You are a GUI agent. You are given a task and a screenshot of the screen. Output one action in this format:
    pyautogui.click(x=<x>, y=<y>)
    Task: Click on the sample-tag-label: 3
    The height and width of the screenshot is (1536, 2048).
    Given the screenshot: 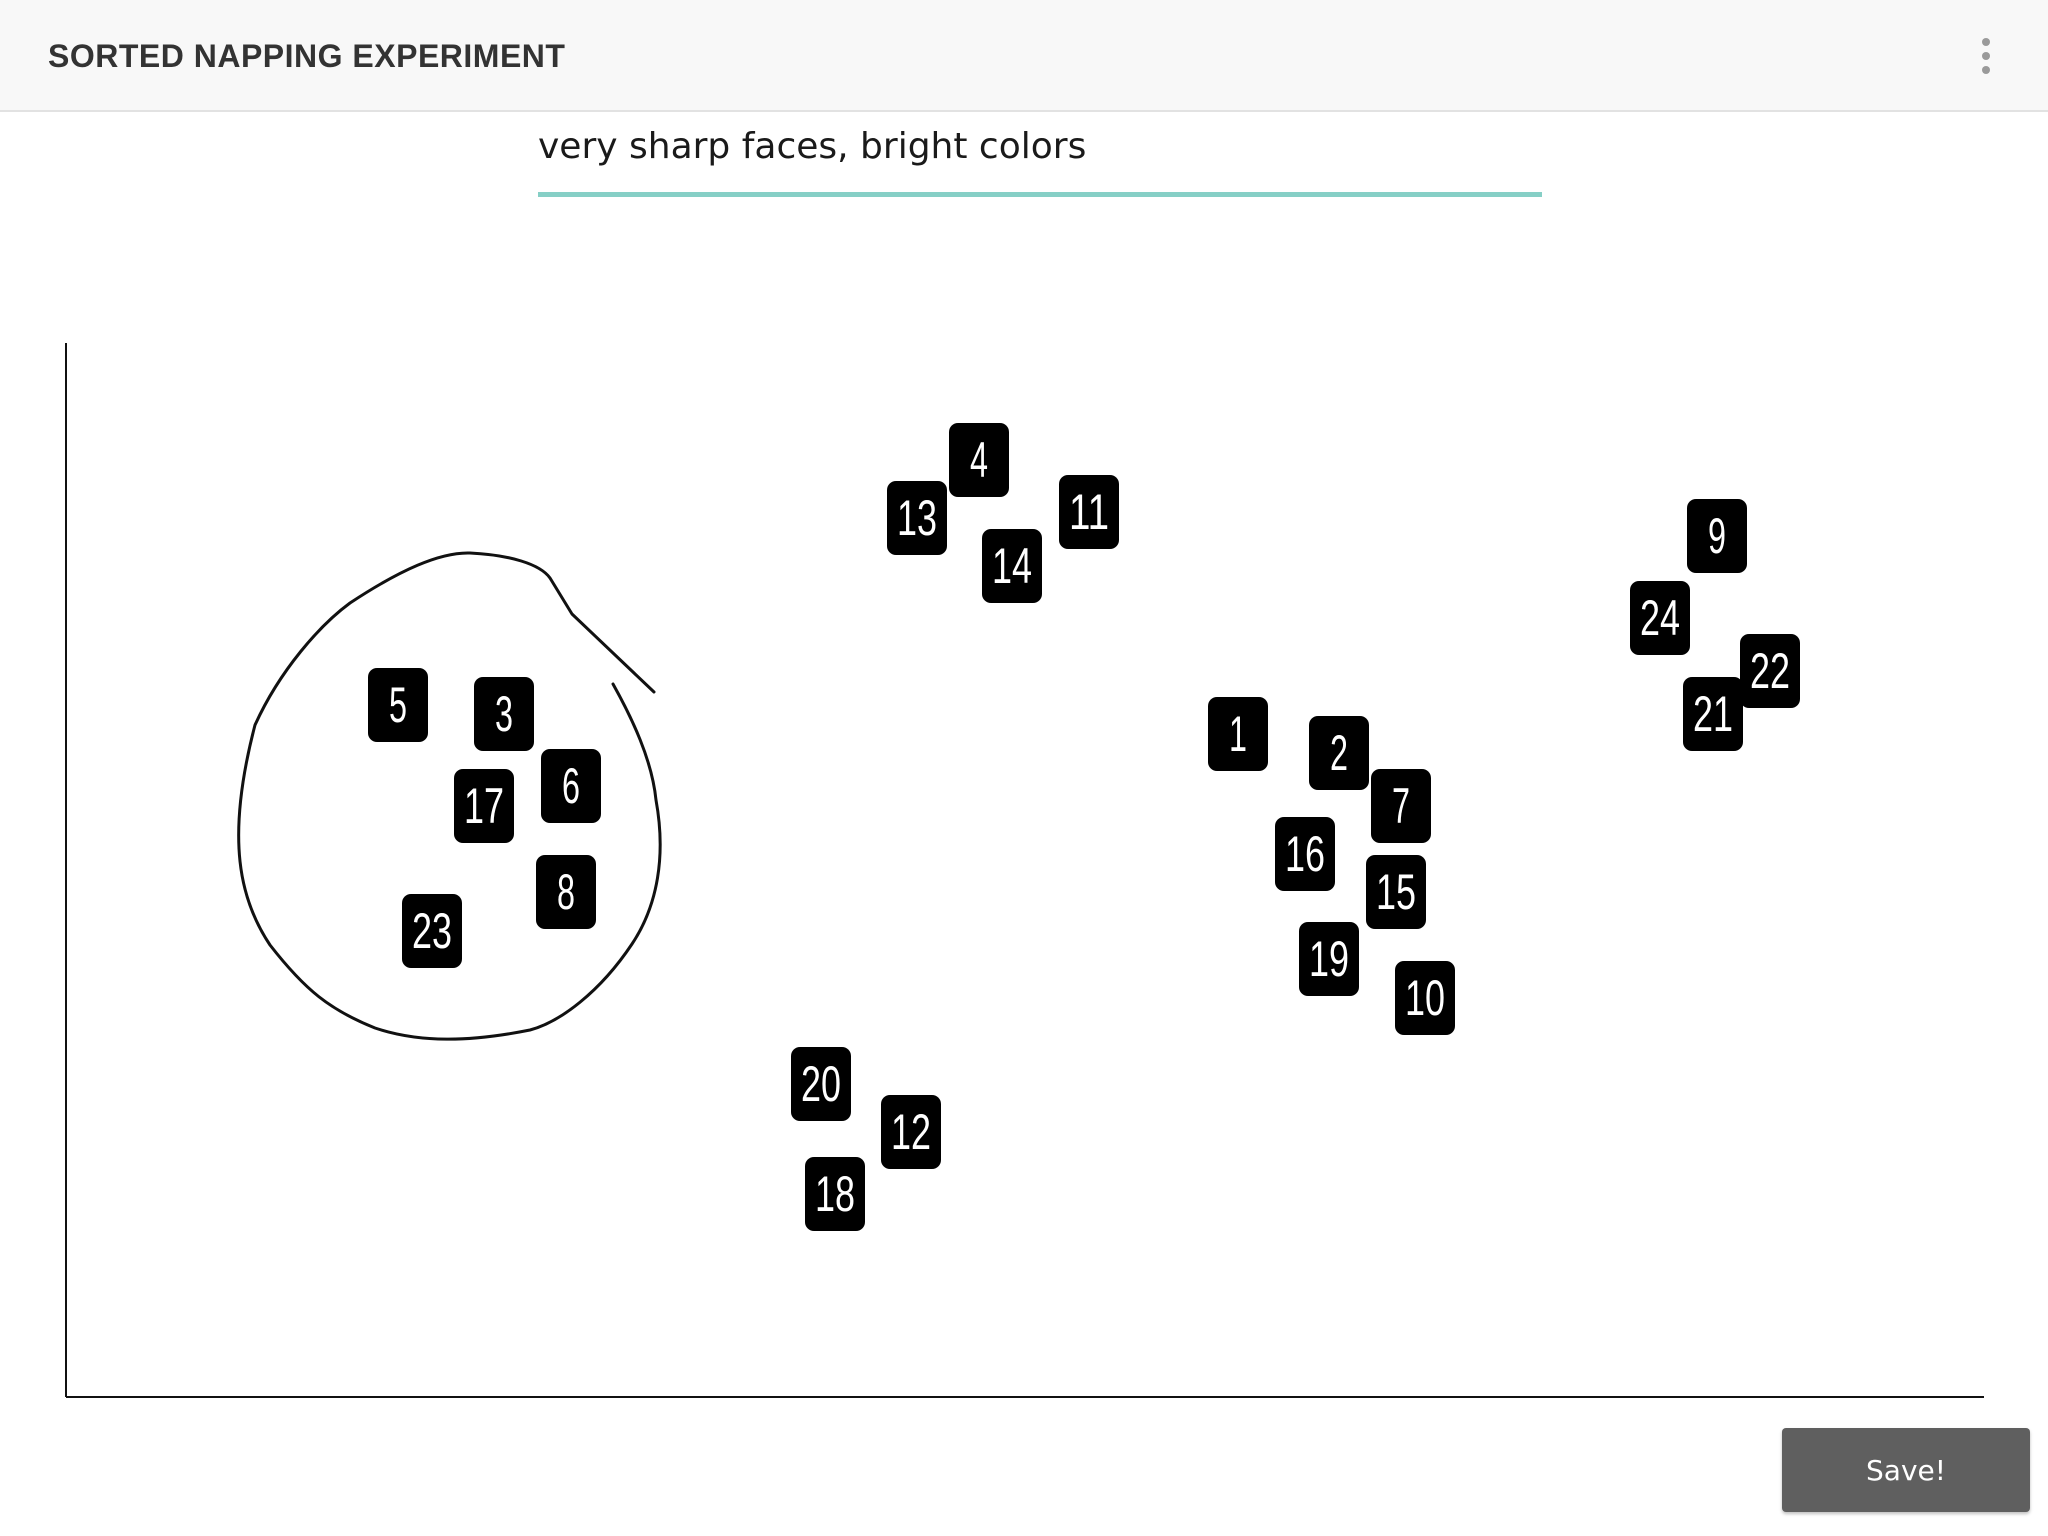 What is the action you would take?
    pyautogui.click(x=504, y=714)
    